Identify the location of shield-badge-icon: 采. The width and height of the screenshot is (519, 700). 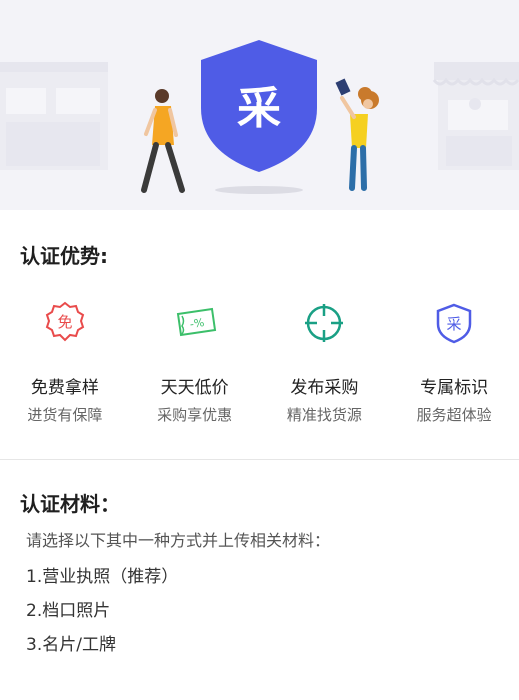
(454, 323).